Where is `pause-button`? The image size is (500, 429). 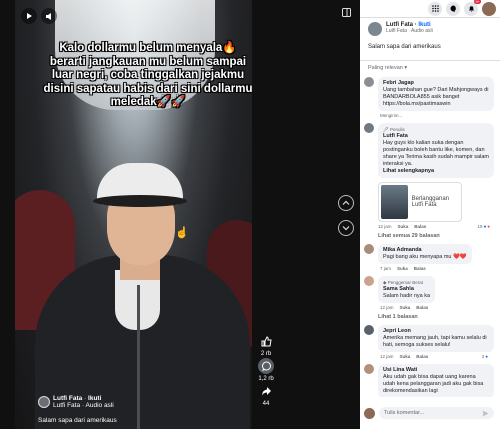
pause-button is located at coordinates (29, 16).